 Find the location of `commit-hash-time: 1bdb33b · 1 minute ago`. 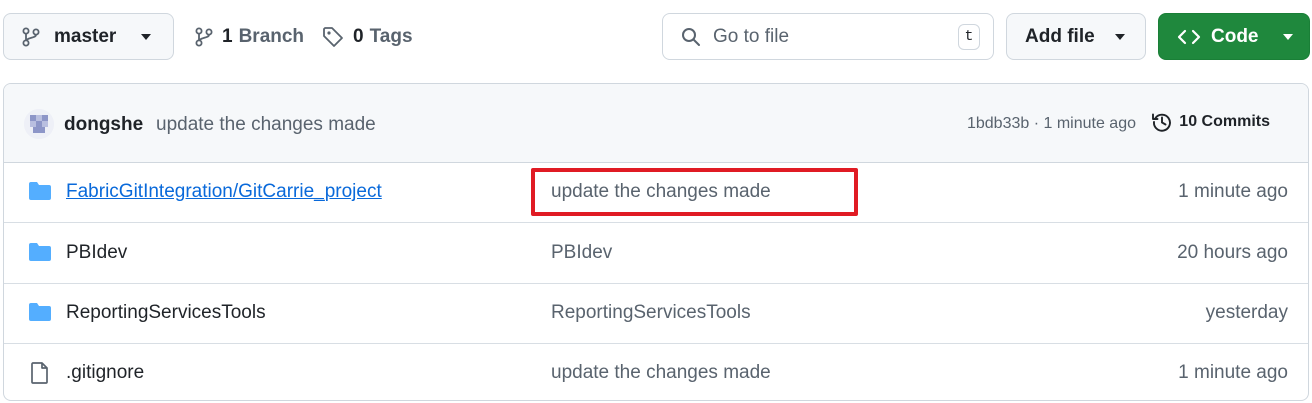

commit-hash-time: 1bdb33b · 1 minute ago is located at coordinates (1051, 124).